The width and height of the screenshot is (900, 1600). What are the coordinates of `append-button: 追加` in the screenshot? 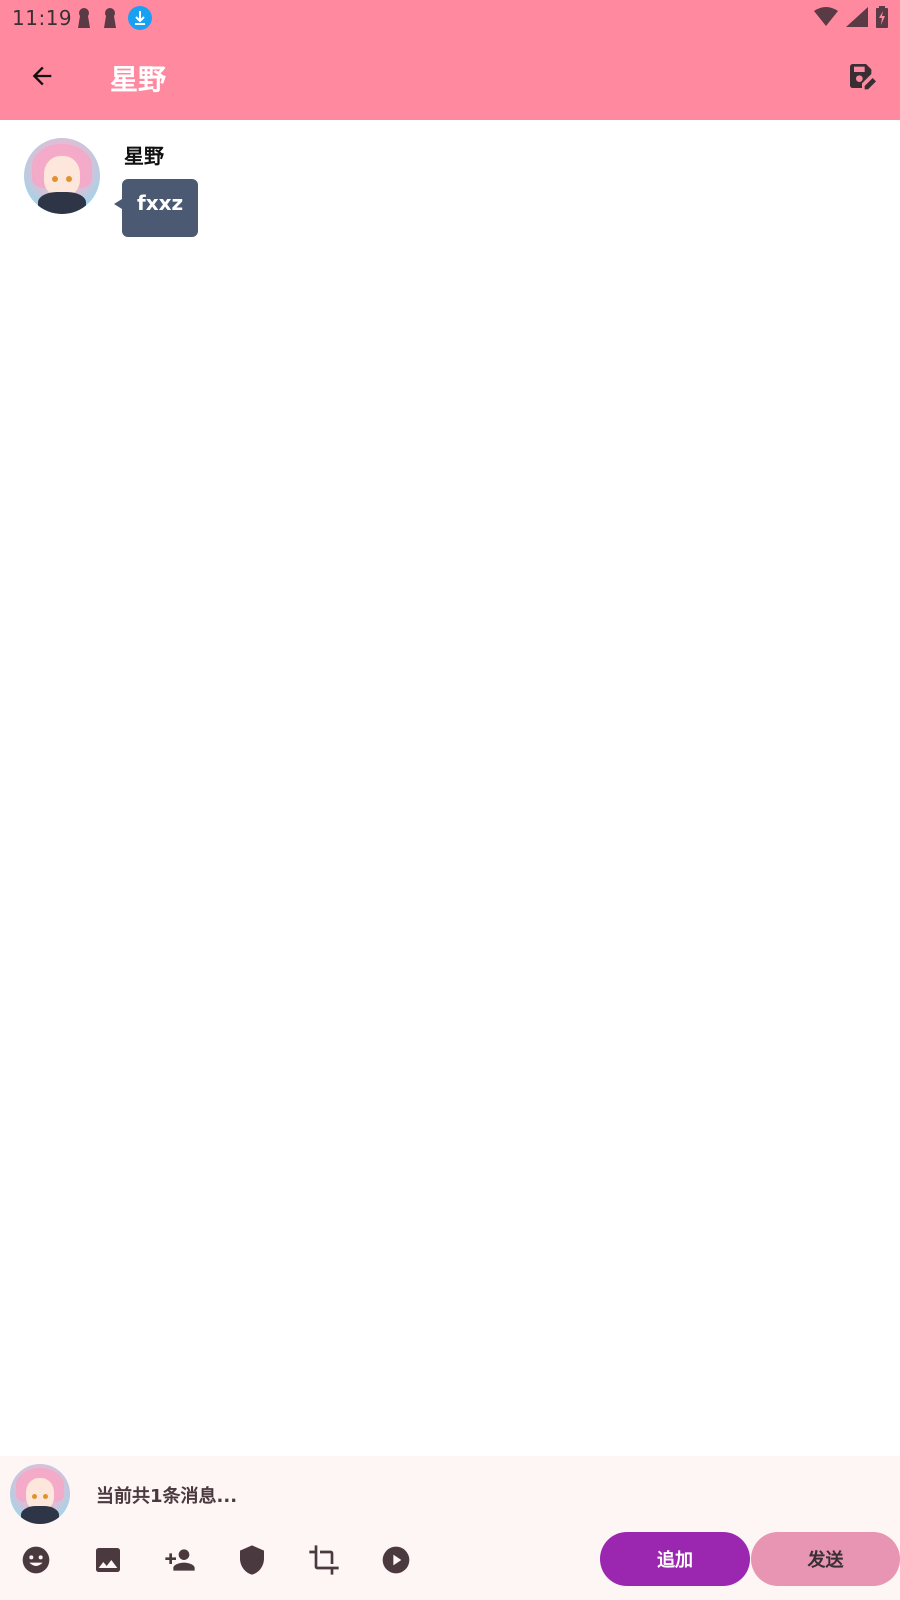 It's located at (675, 1559).